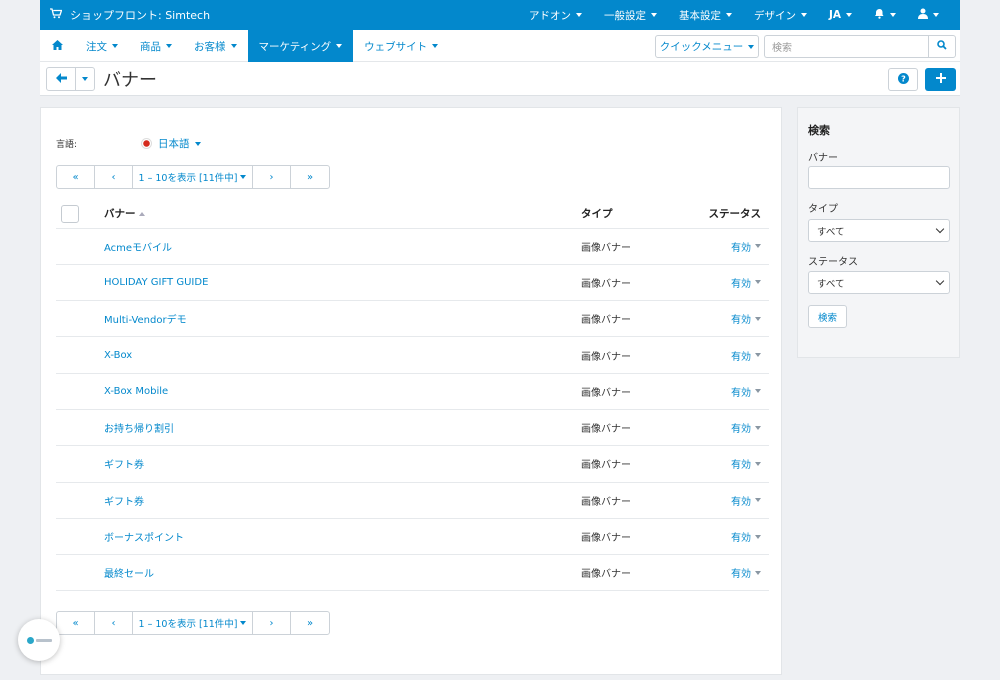 Image resolution: width=1000 pixels, height=680 pixels. Describe the element at coordinates (188, 178) in the screenshot. I see `pagination-info: 1 – 10を表示 [11件中]` at that location.